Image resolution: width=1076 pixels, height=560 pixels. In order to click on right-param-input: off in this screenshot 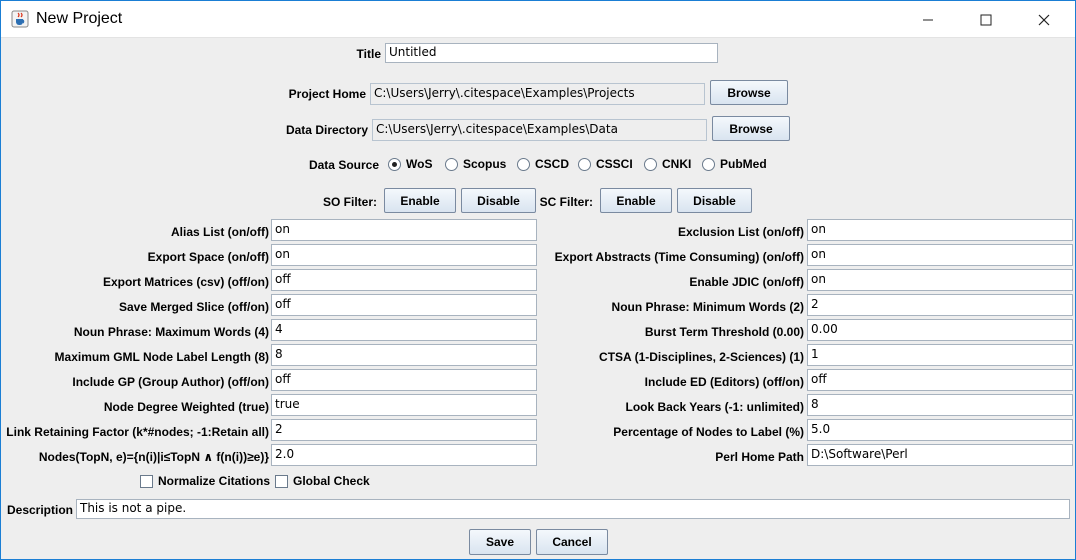, I will do `click(940, 380)`.